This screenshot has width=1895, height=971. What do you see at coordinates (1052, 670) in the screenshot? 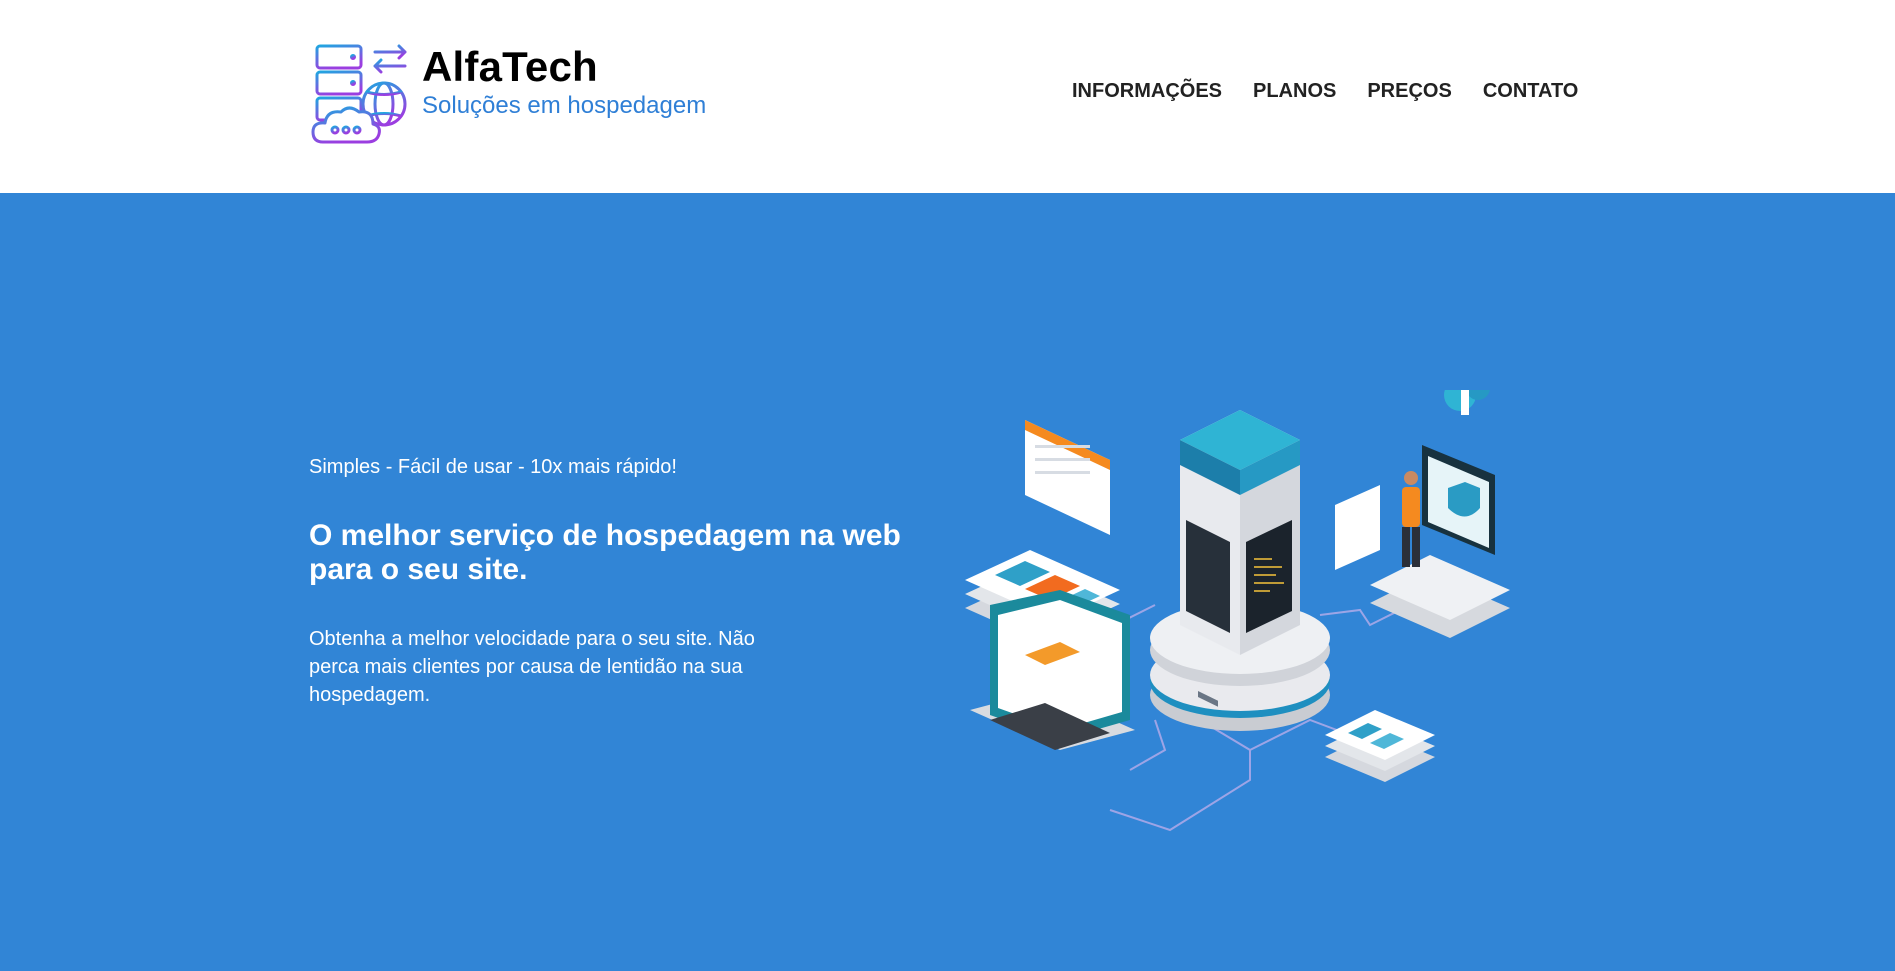
I see `laptop-bottom-left` at bounding box center [1052, 670].